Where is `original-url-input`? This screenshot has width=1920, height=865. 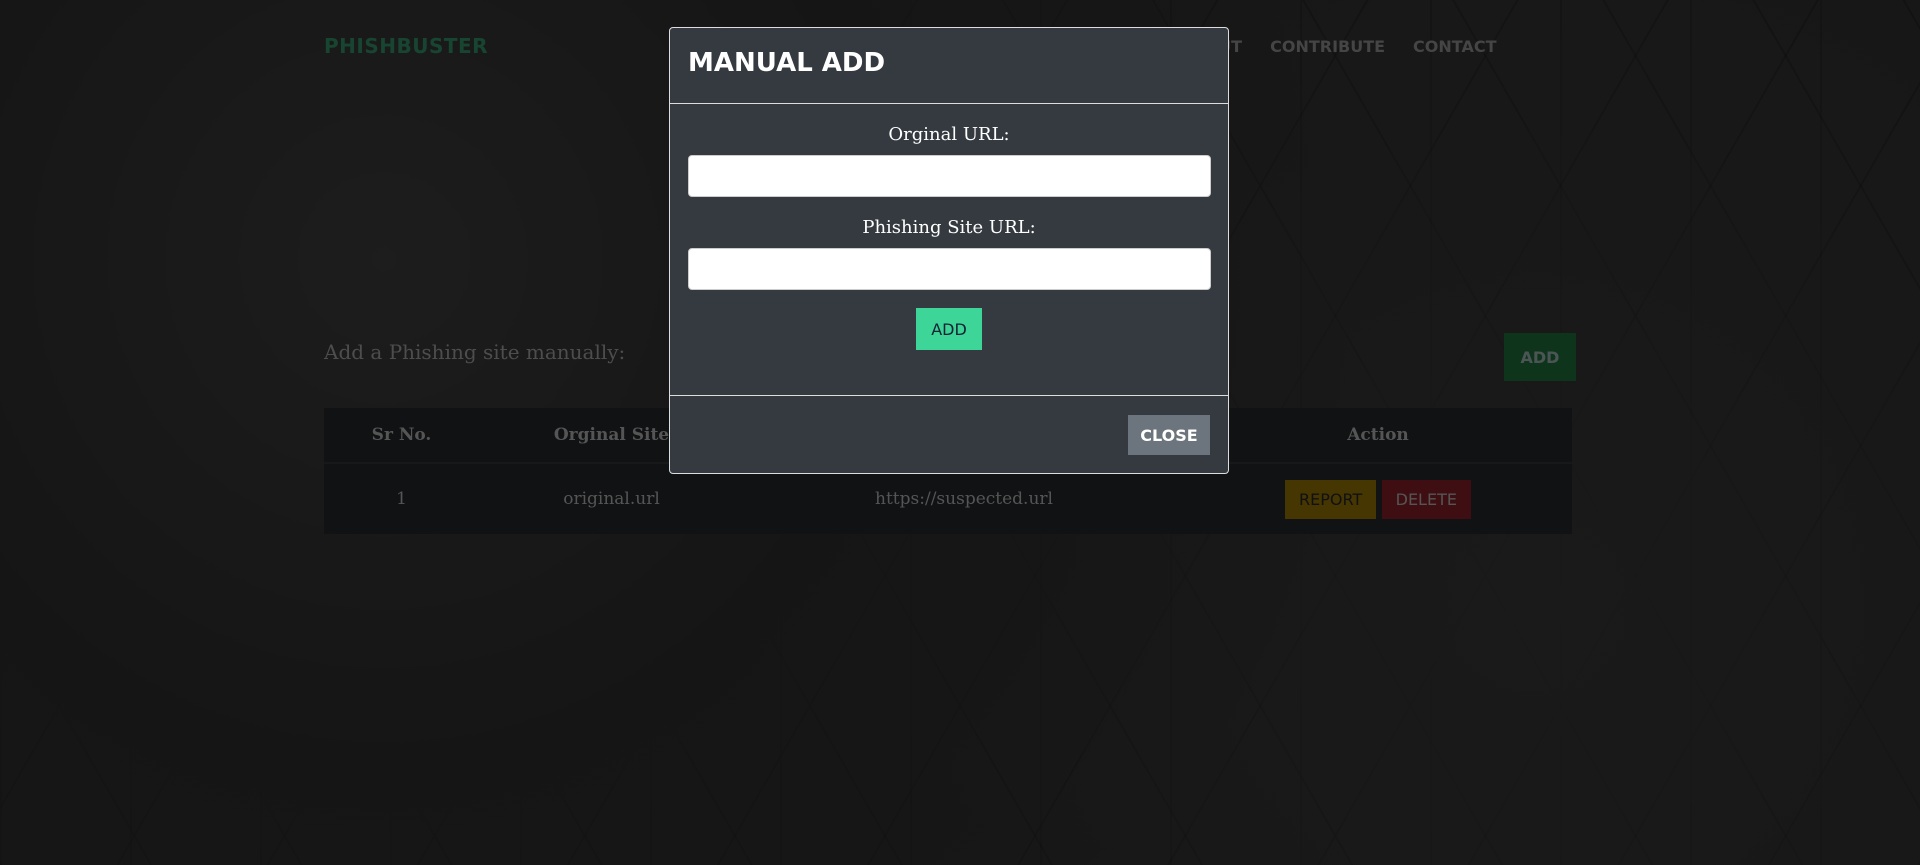
original-url-input is located at coordinates (949, 176).